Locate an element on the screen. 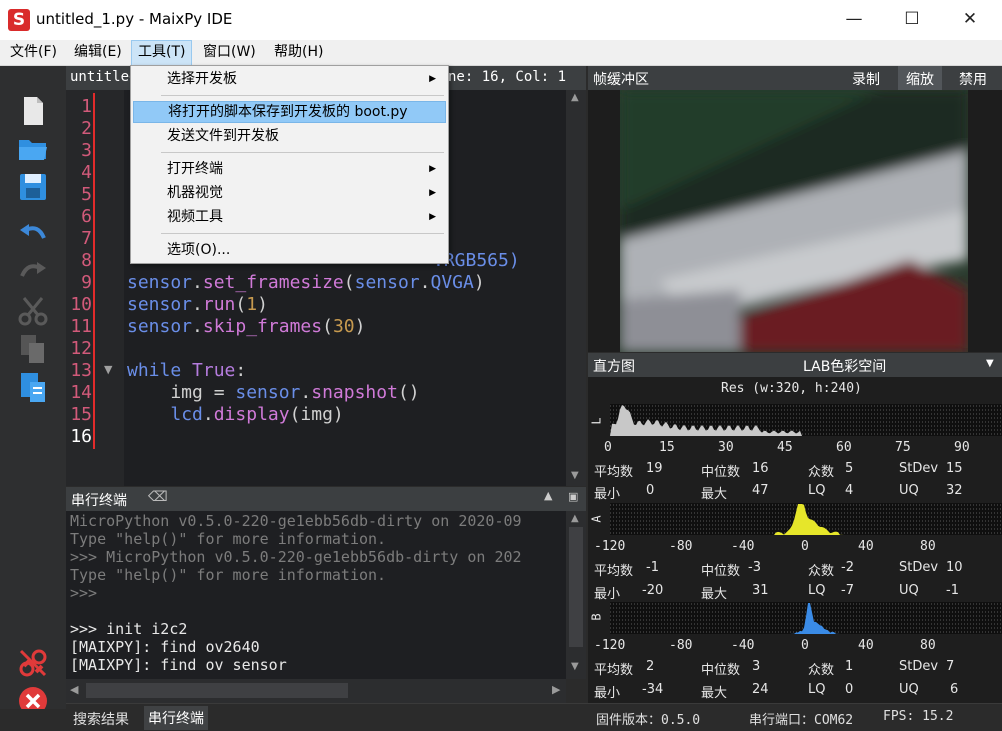  new-file-icon is located at coordinates (33, 111).